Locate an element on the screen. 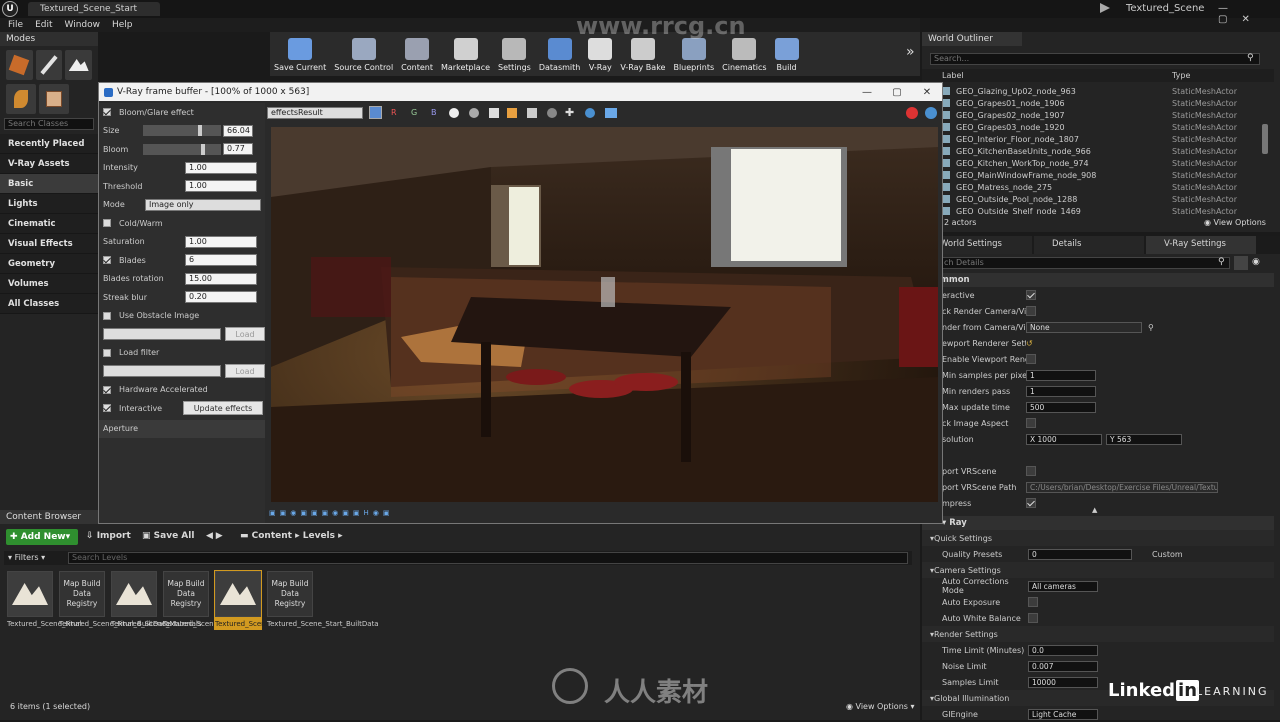 The height and width of the screenshot is (722, 1280). toolbar-marketplace-button: Marketplace is located at coordinates (465, 54).